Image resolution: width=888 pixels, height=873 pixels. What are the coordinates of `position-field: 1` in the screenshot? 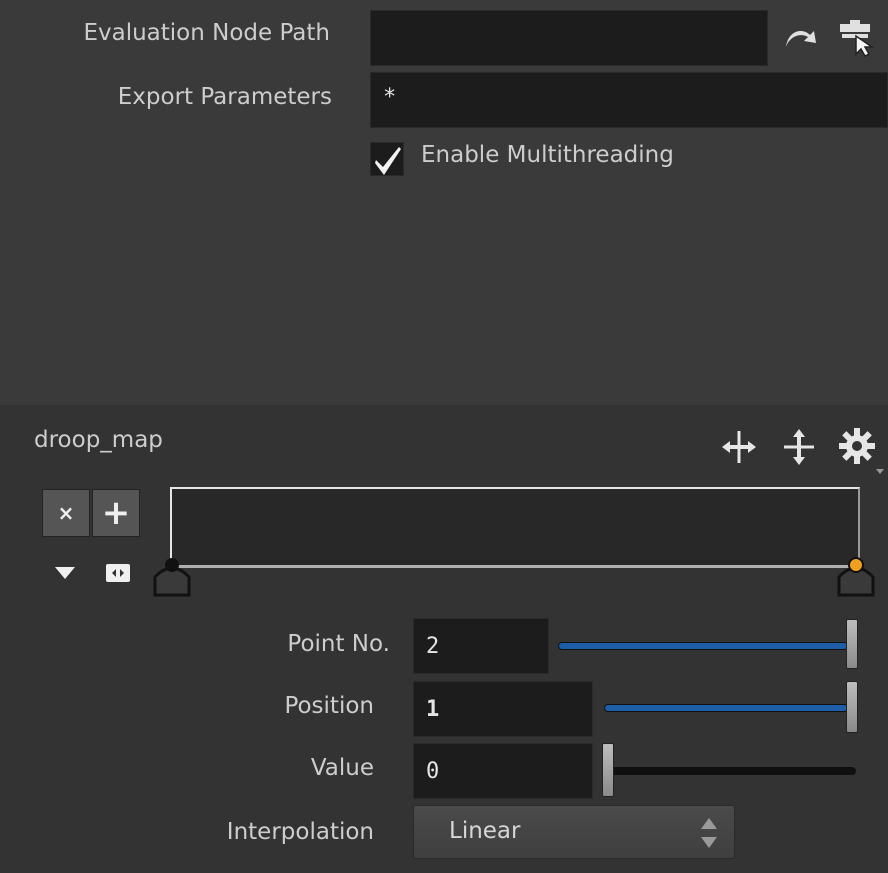 It's located at (503, 709).